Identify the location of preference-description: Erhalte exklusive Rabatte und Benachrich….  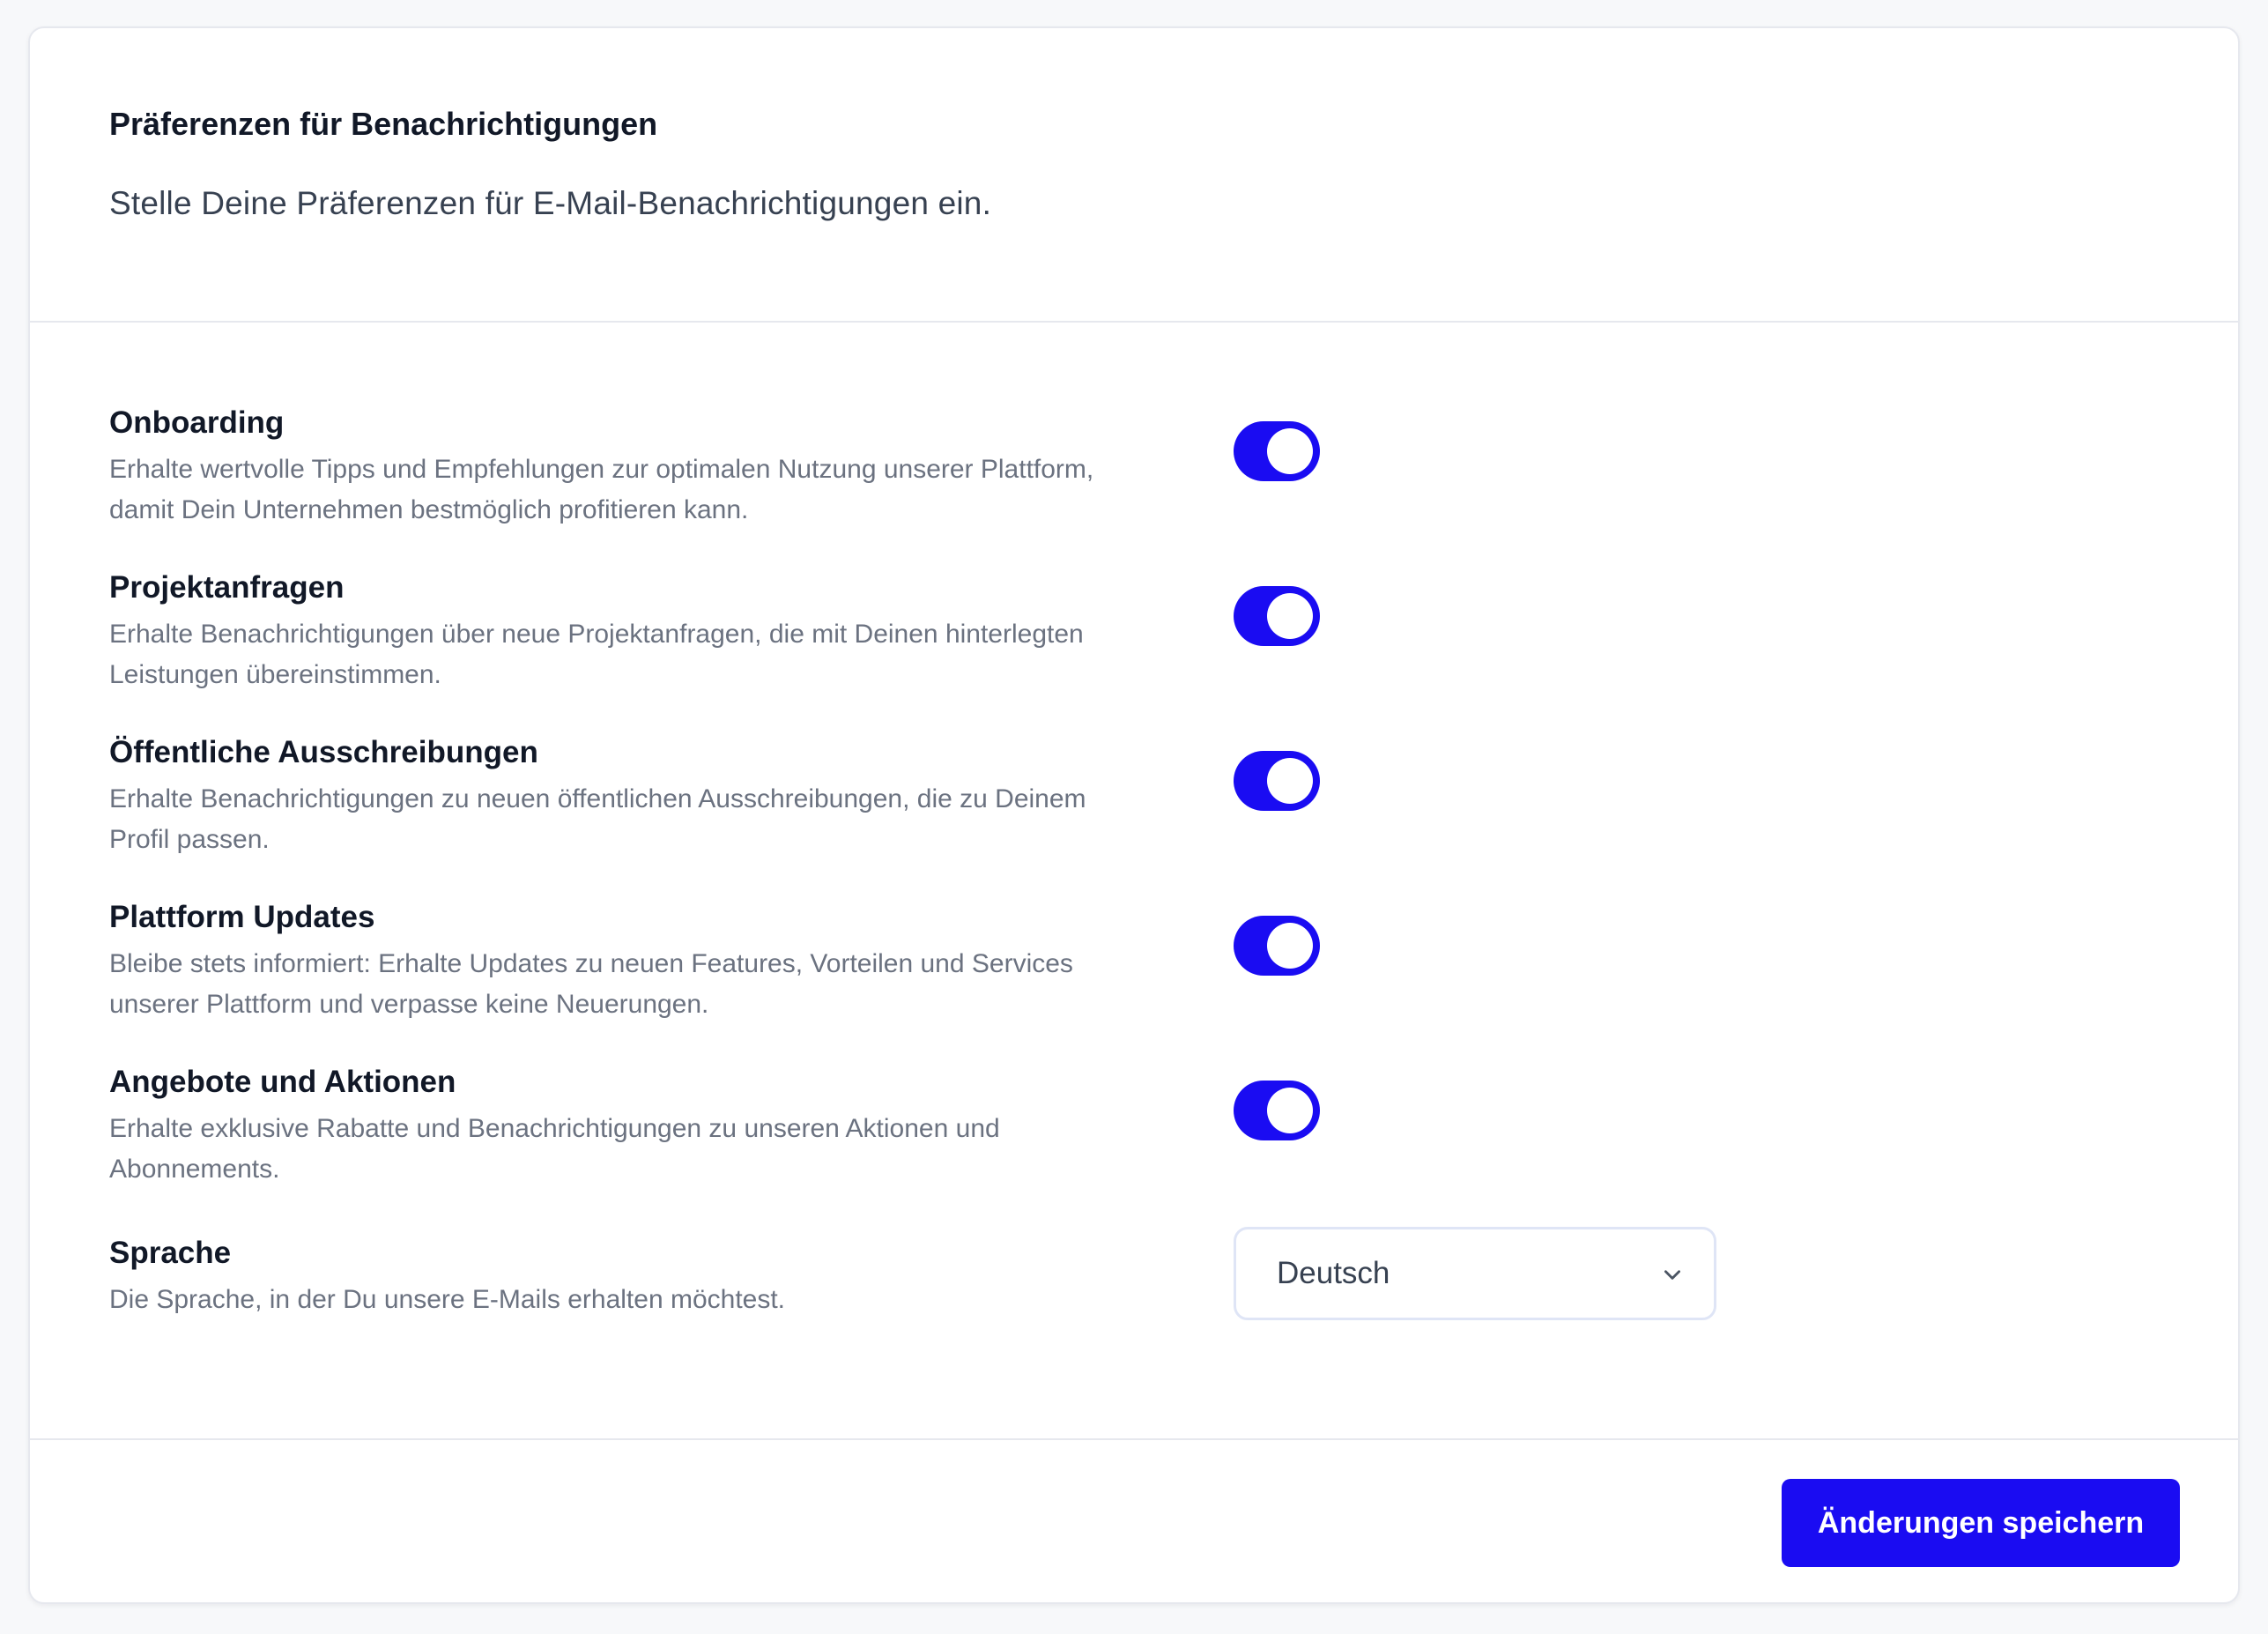
(554, 1149).